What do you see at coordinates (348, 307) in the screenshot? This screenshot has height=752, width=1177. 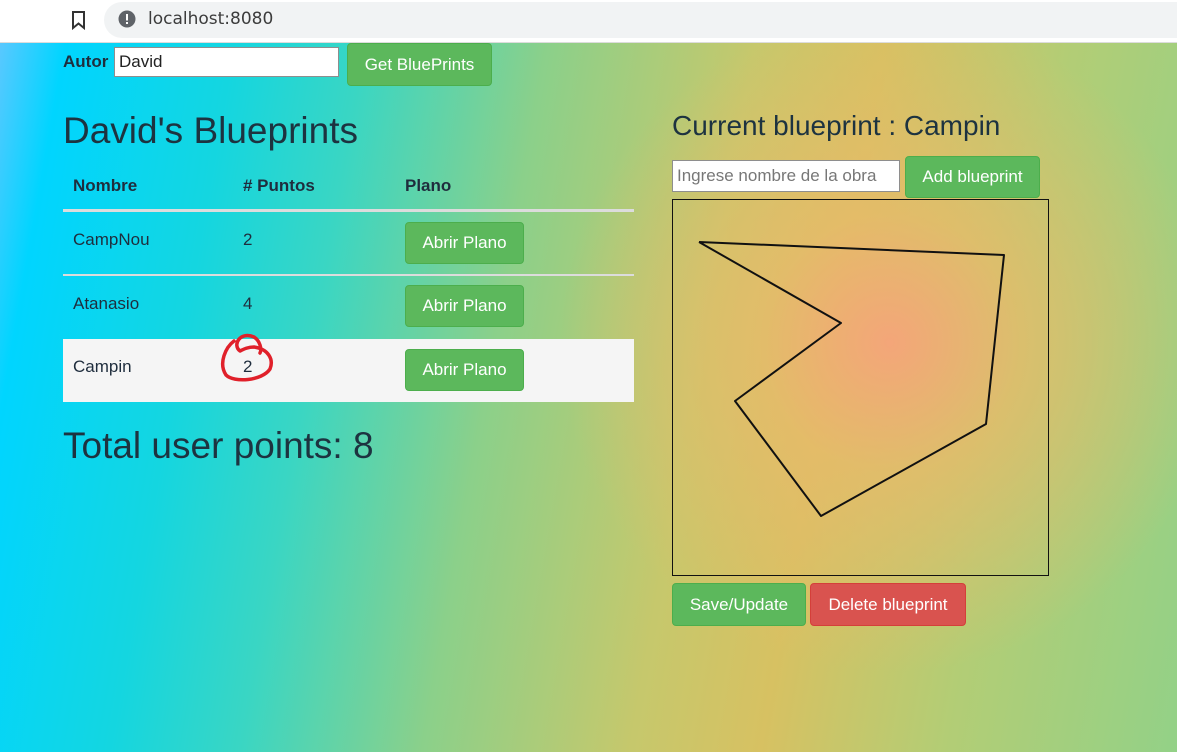 I see `table-row: Atanasio 4 Abrir Plano` at bounding box center [348, 307].